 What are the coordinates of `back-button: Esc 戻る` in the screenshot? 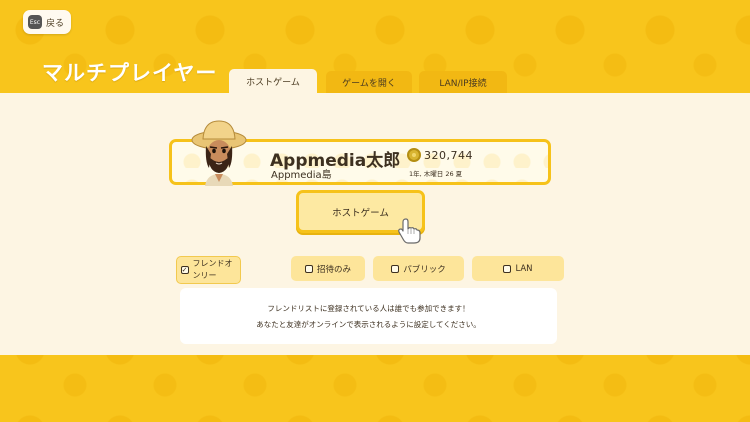 It's located at (47, 22).